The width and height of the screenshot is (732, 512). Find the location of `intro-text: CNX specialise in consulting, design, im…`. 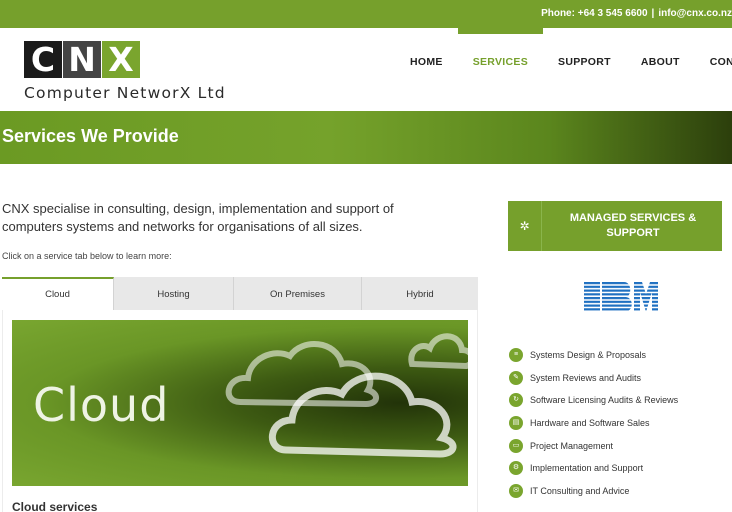

intro-text: CNX specialise in consulting, design, im… is located at coordinates (198, 217).